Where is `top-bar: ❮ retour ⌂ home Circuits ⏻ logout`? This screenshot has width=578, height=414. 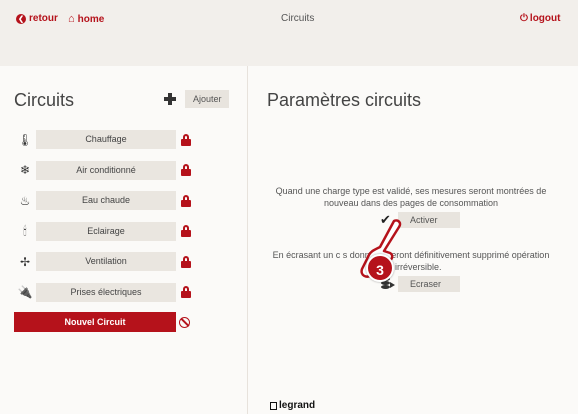 top-bar: ❮ retour ⌂ home Circuits ⏻ logout is located at coordinates (289, 18).